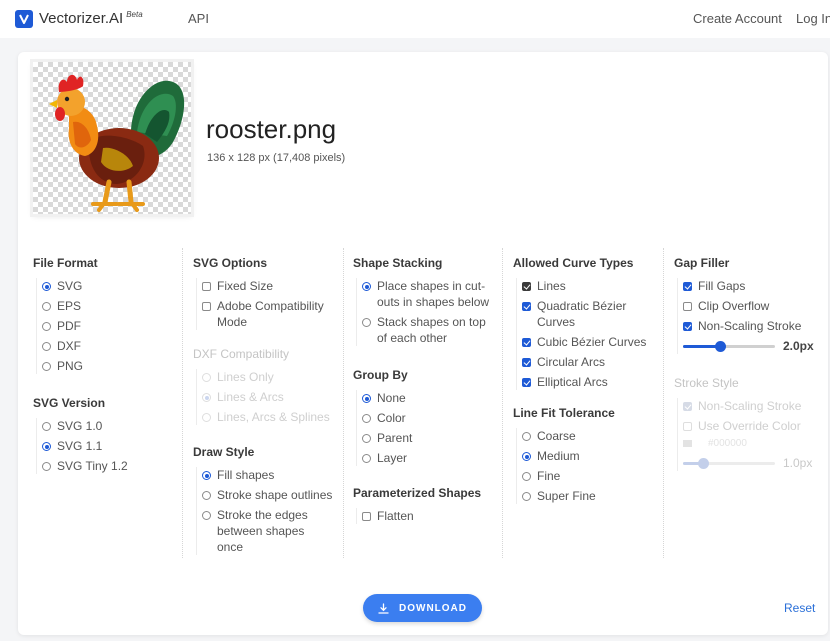 The width and height of the screenshot is (830, 641). What do you see at coordinates (752, 426) in the screenshot?
I see `use-override-color-checkbox: Use Override Color` at bounding box center [752, 426].